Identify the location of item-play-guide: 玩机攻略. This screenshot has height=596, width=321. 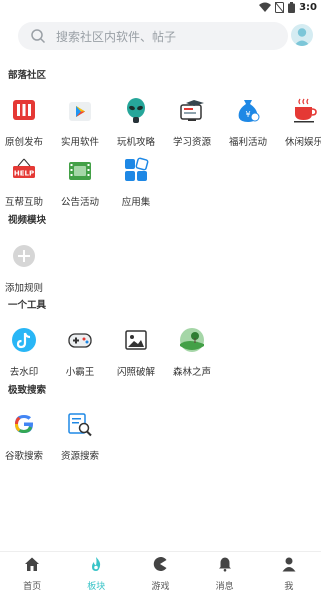
(136, 122).